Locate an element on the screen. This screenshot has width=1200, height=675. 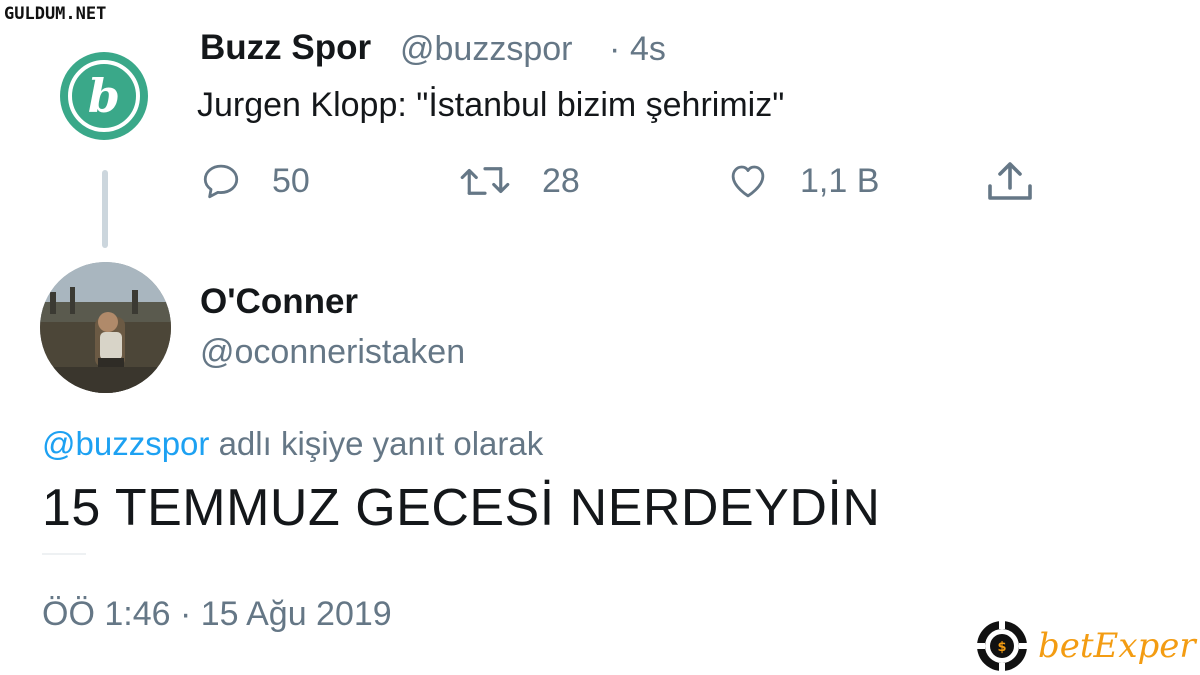
reply-button: 50 is located at coordinates (255, 181).